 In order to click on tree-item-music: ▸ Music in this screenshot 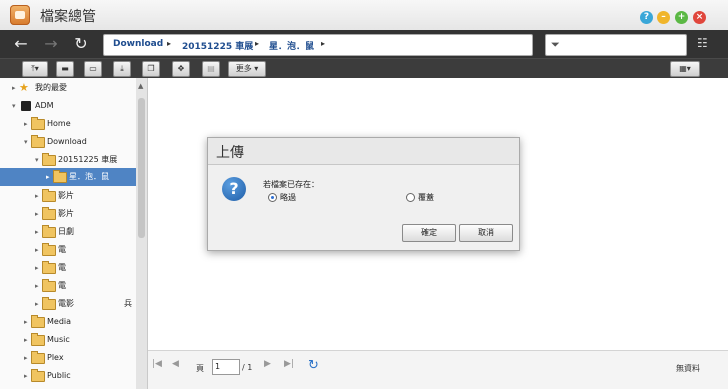, I will do `click(68, 340)`.